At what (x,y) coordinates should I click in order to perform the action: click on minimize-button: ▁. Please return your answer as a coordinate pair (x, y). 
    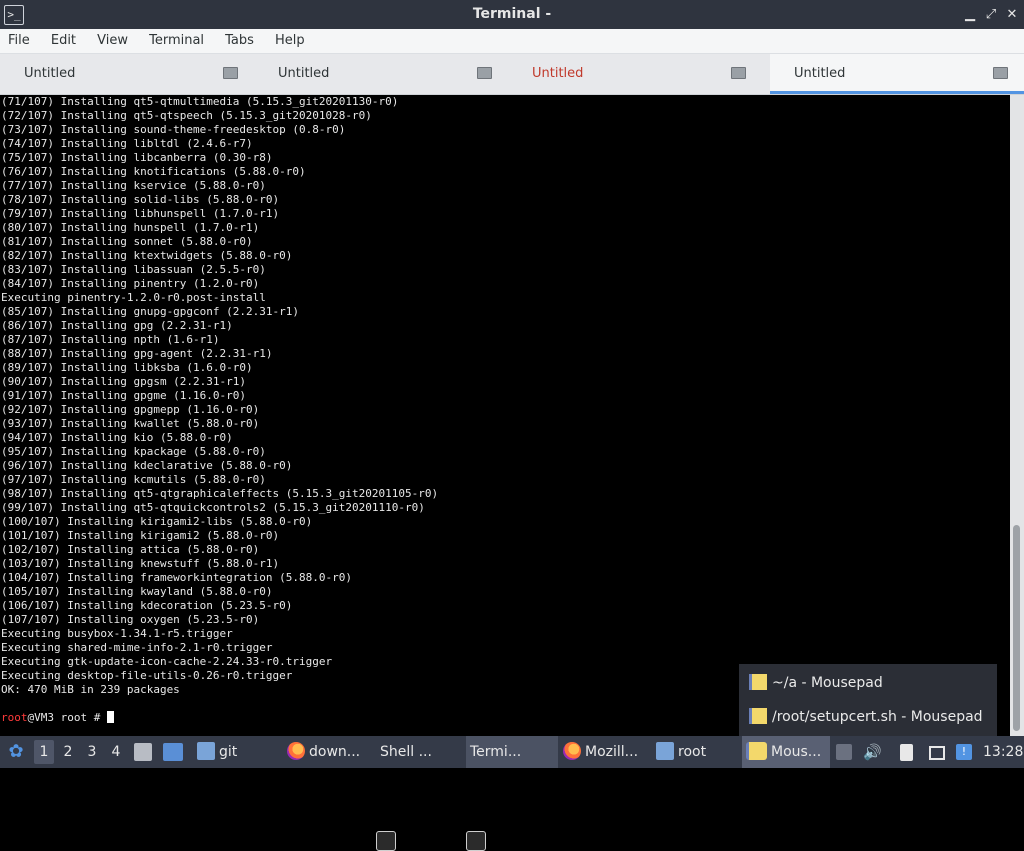
    Looking at the image, I should click on (970, 15).